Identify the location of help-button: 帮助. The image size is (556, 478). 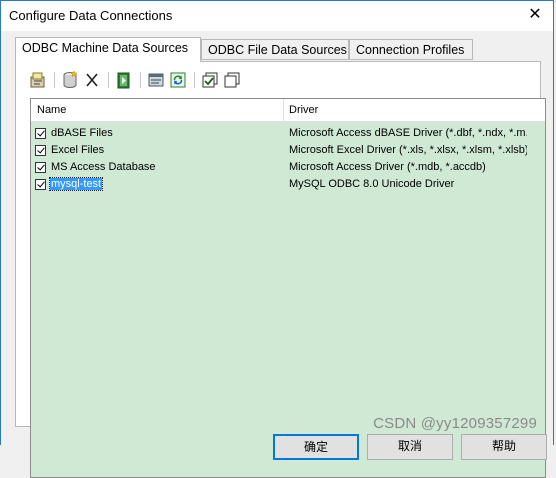
(504, 447).